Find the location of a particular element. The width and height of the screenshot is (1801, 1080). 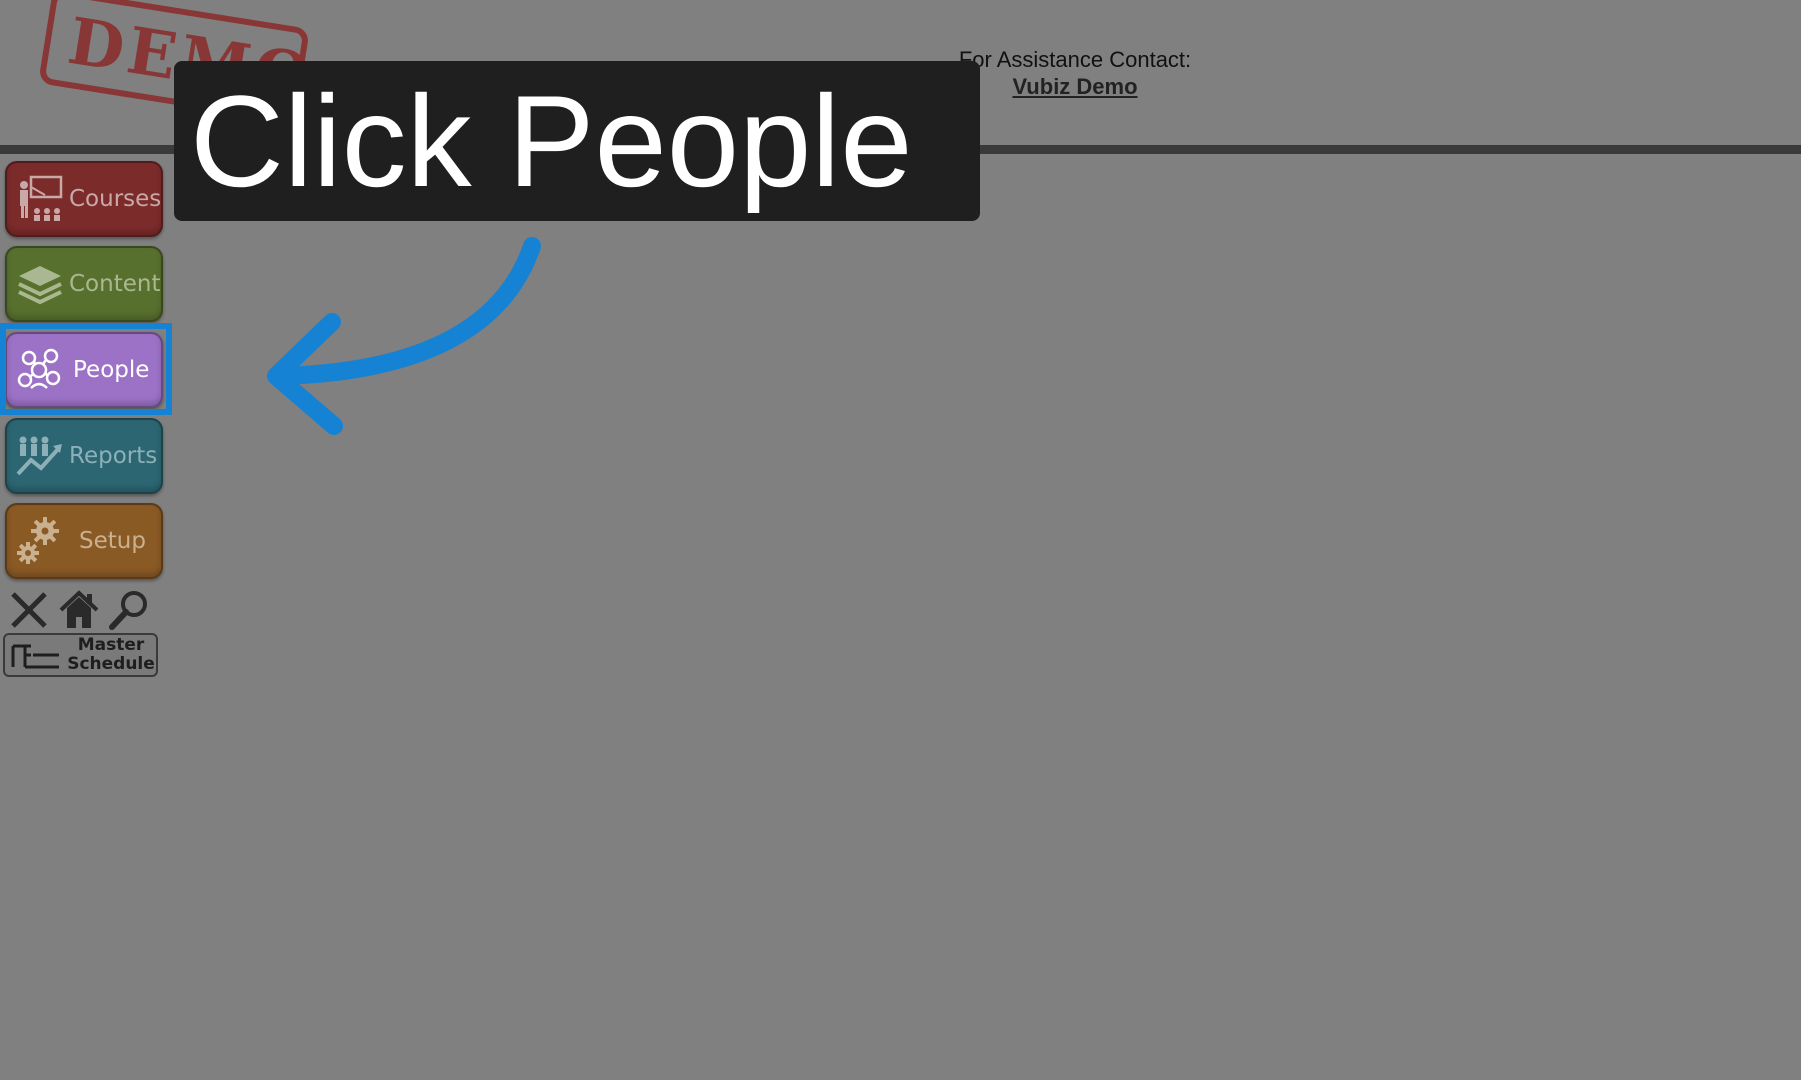

sidebar-item-setup: Setup is located at coordinates (84, 541).